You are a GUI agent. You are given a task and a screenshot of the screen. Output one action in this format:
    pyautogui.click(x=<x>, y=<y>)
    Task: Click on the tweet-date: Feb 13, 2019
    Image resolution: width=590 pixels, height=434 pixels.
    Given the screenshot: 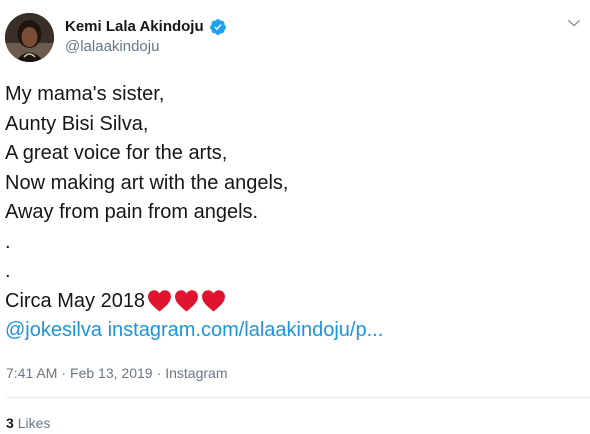 What is the action you would take?
    pyautogui.click(x=111, y=373)
    